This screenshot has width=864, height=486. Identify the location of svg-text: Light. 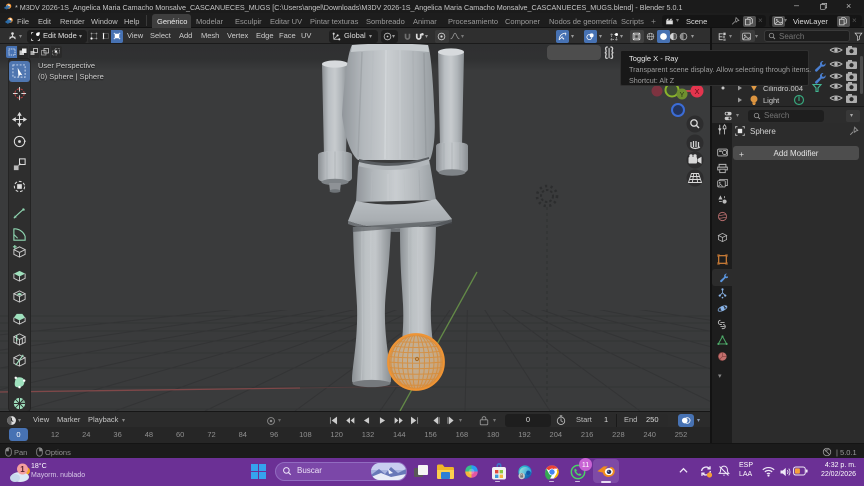
(771, 100).